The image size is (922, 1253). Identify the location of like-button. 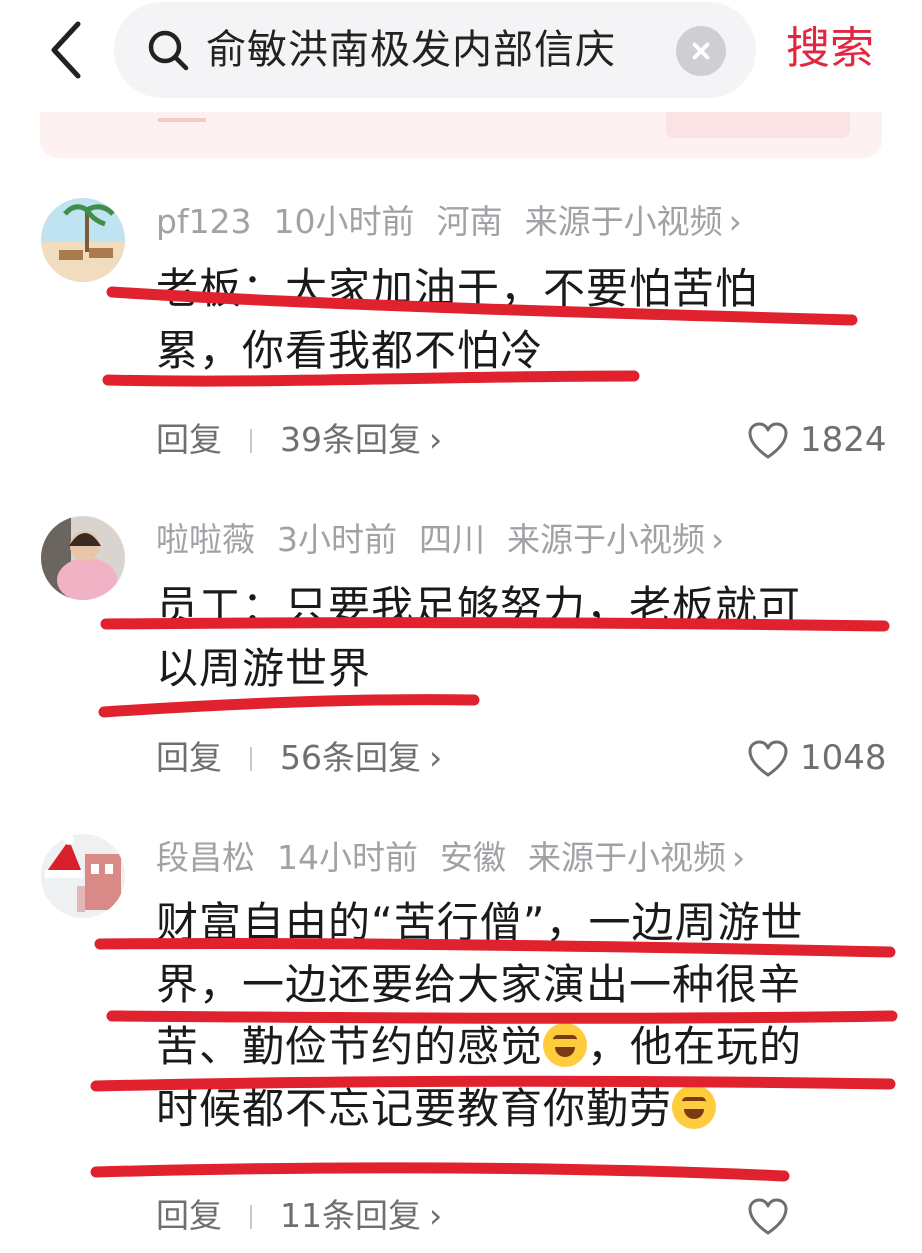
(774, 1216).